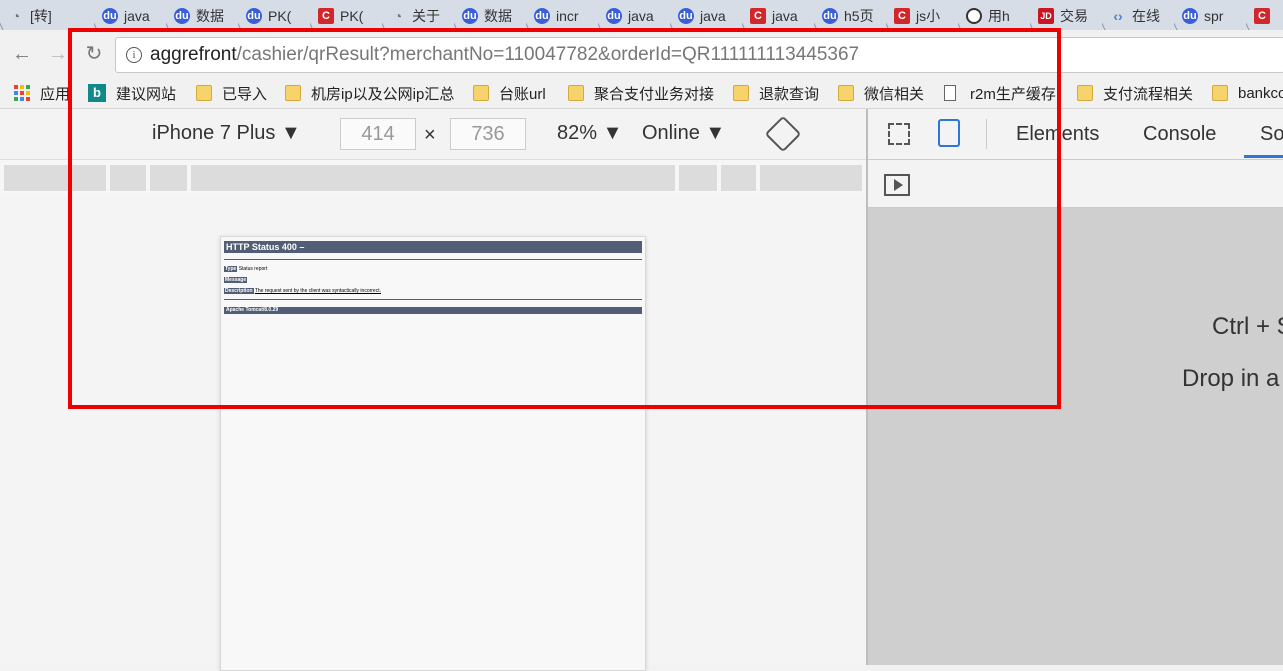 This screenshot has width=1283, height=671. I want to click on code-icon: ‹›, so click(1118, 16).